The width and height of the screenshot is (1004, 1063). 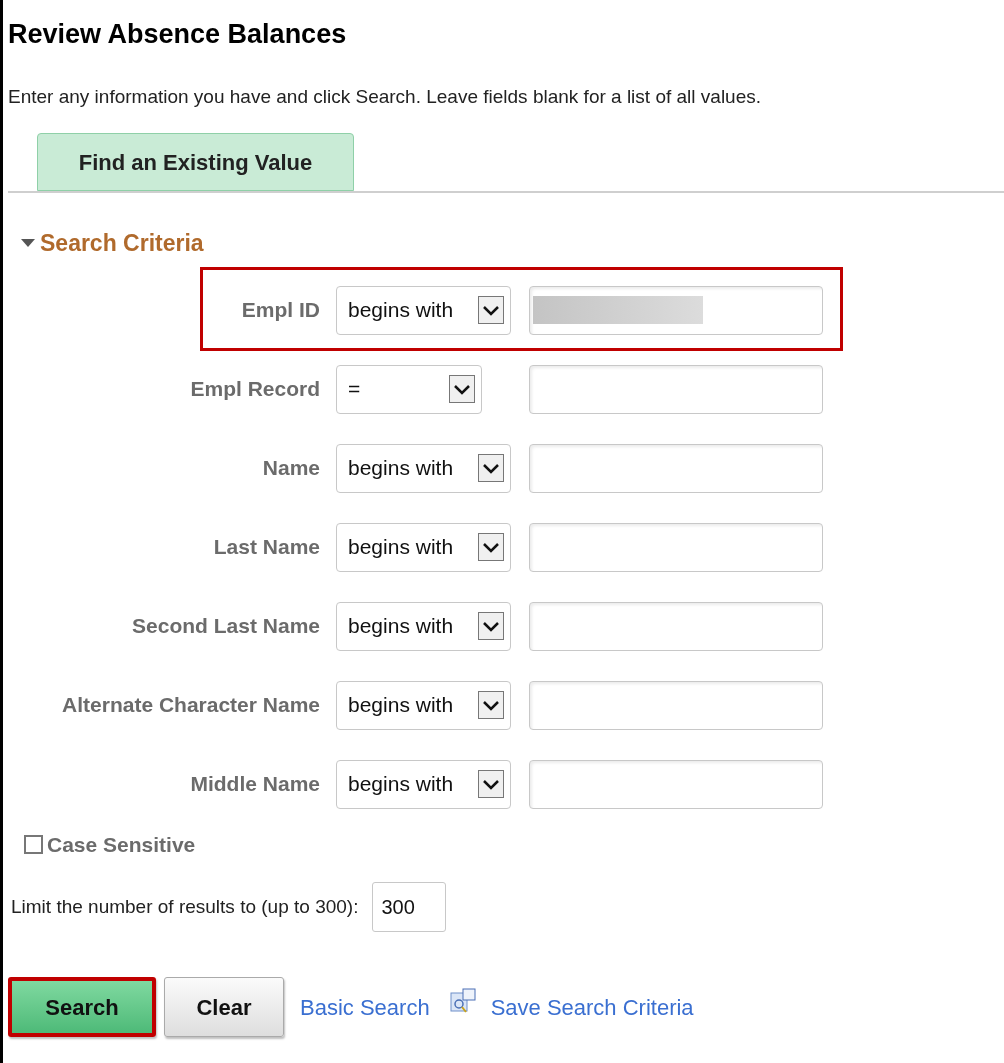 What do you see at coordinates (33, 844) in the screenshot?
I see `checkbox` at bounding box center [33, 844].